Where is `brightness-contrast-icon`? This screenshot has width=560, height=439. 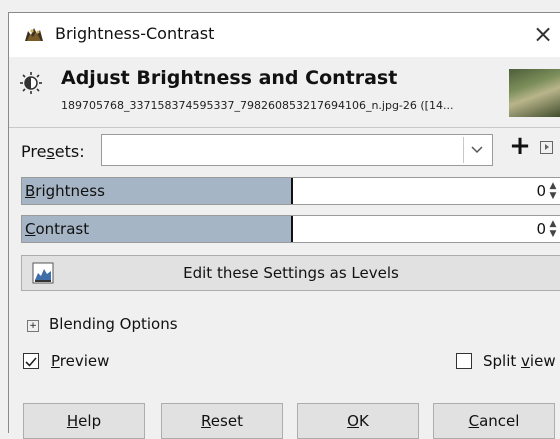 brightness-contrast-icon is located at coordinates (31, 83).